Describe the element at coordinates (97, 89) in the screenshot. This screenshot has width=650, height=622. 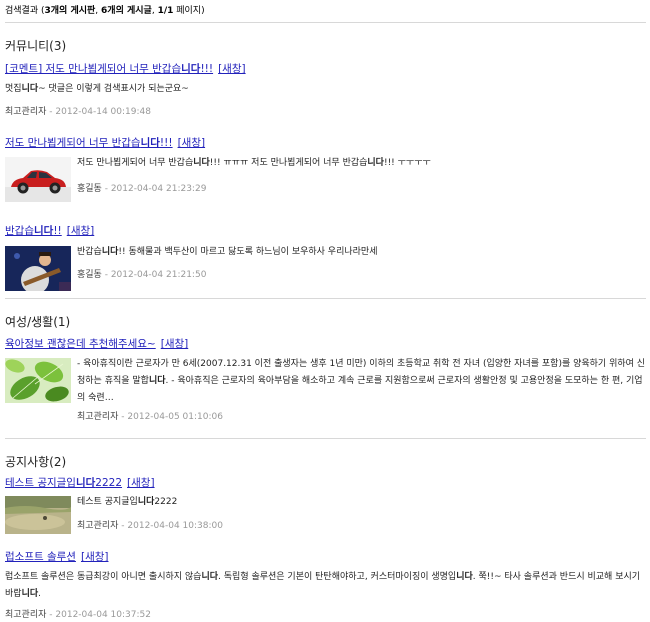
I see `post-excerpt: 멋집니다~ 댓글은 이렇게 검색표시가 되는군요~` at that location.